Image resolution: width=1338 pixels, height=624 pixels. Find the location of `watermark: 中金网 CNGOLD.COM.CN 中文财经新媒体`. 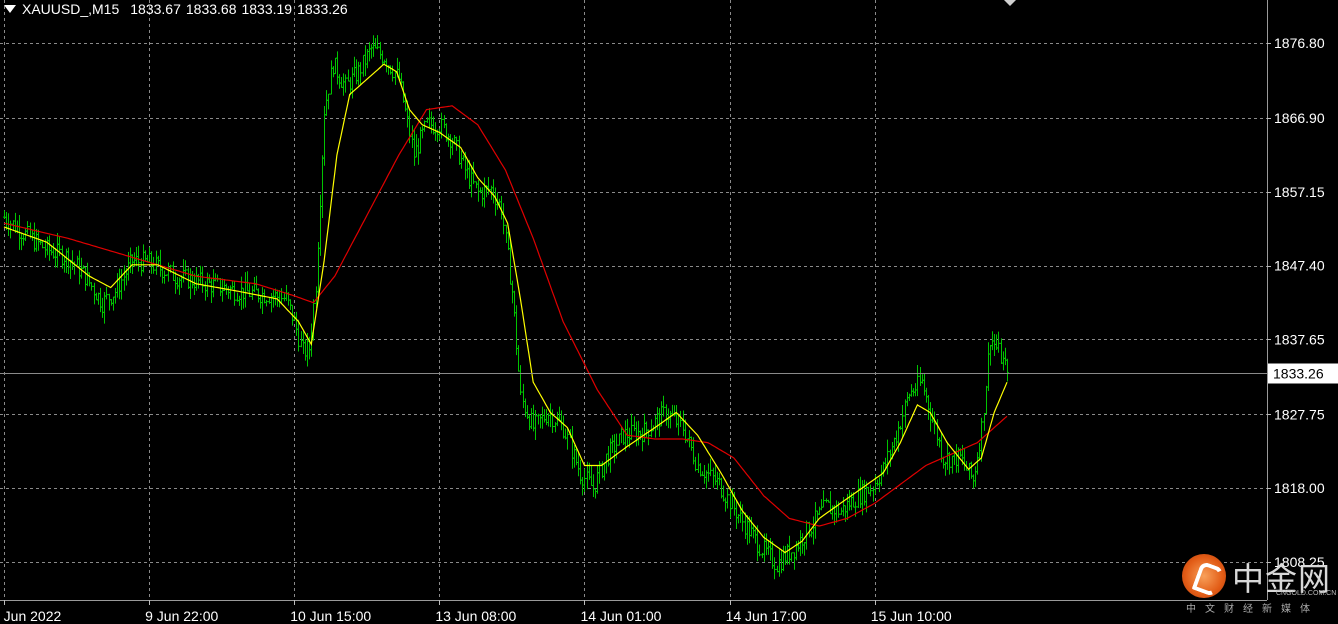

watermark: 中金网 CNGOLD.COM.CN 中文财经新媒体 is located at coordinates (1258, 587).